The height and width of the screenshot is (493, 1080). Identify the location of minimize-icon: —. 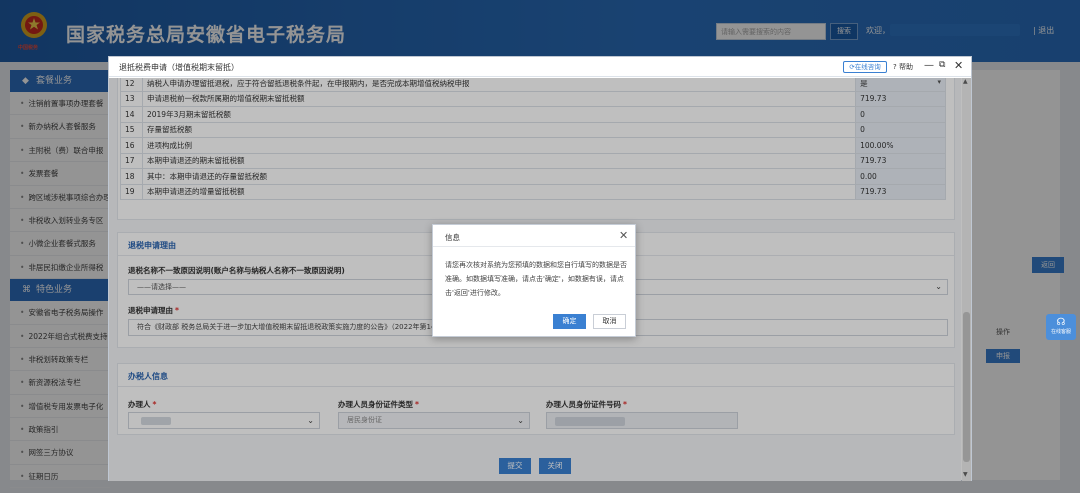
(929, 65).